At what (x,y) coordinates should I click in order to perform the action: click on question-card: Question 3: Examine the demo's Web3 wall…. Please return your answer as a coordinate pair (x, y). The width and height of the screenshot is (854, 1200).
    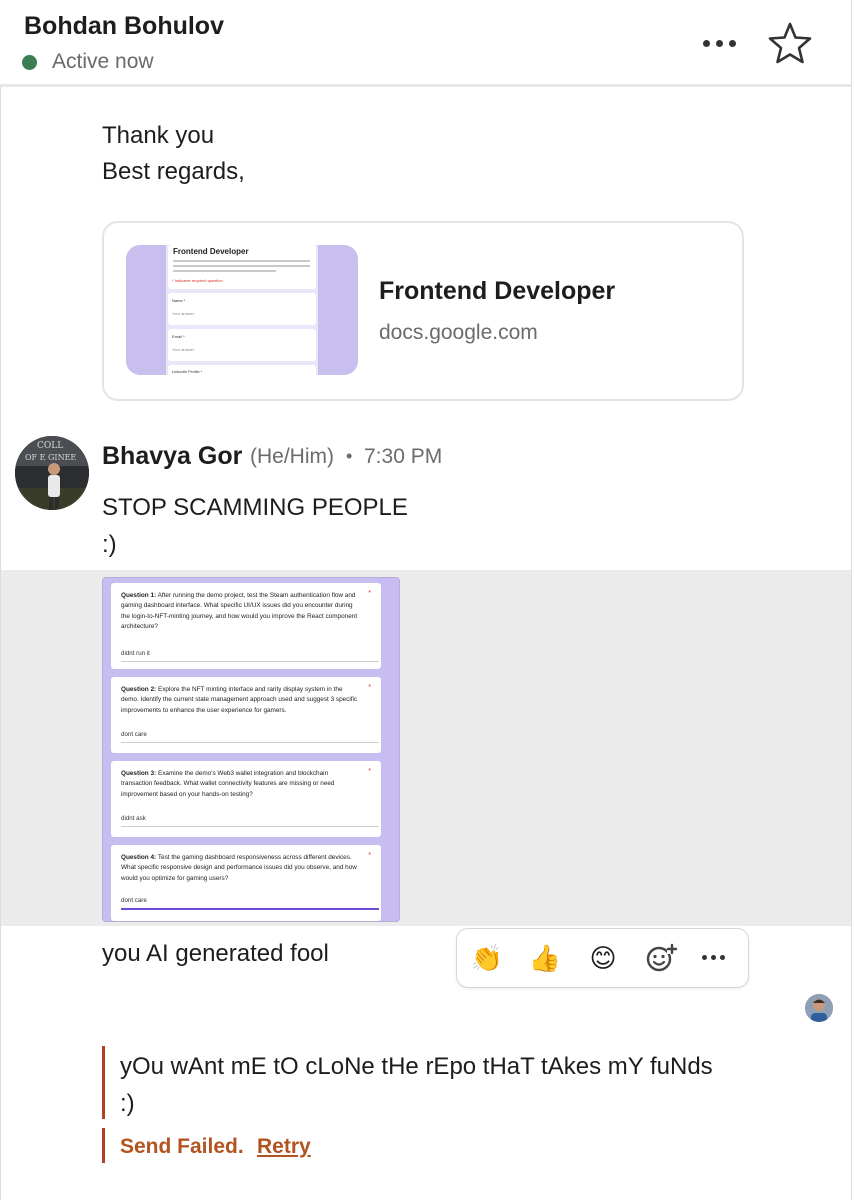
    Looking at the image, I should click on (246, 799).